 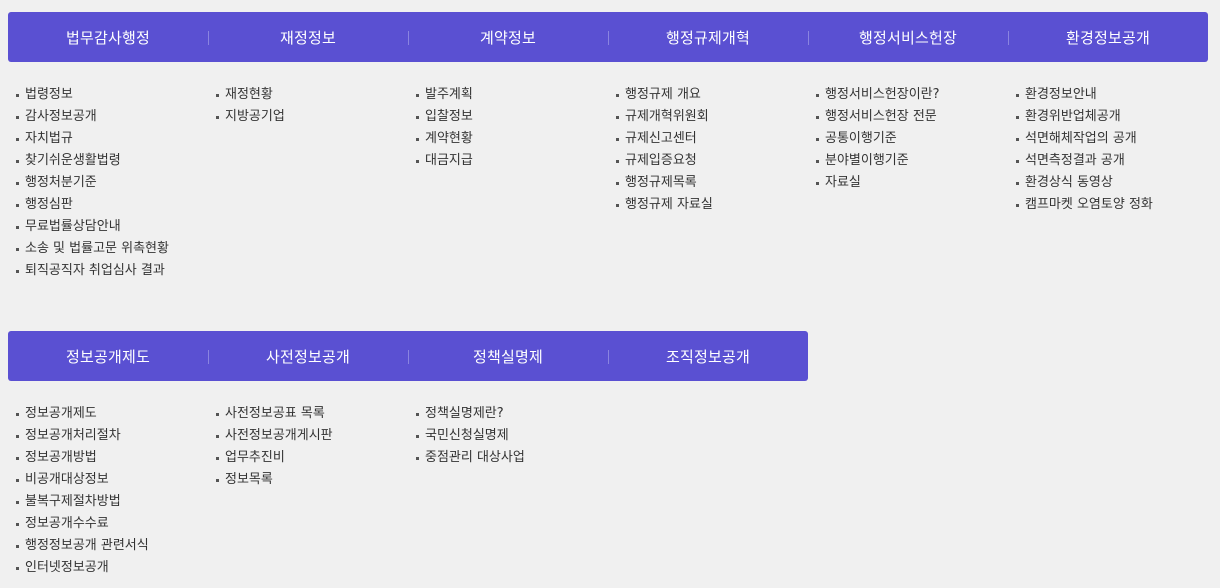 What do you see at coordinates (1112, 95) in the screenshot?
I see `submenu-item: 환경정보안내` at bounding box center [1112, 95].